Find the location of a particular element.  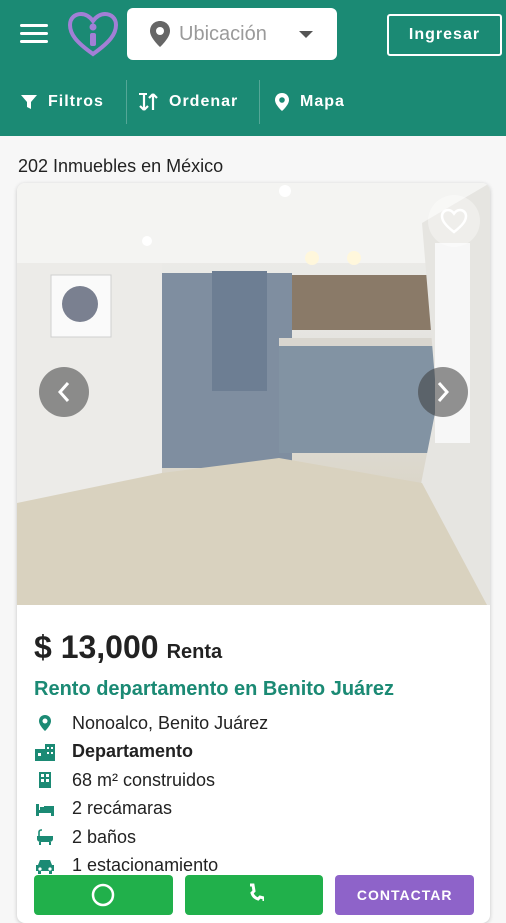

whatsapp-button is located at coordinates (103, 895).